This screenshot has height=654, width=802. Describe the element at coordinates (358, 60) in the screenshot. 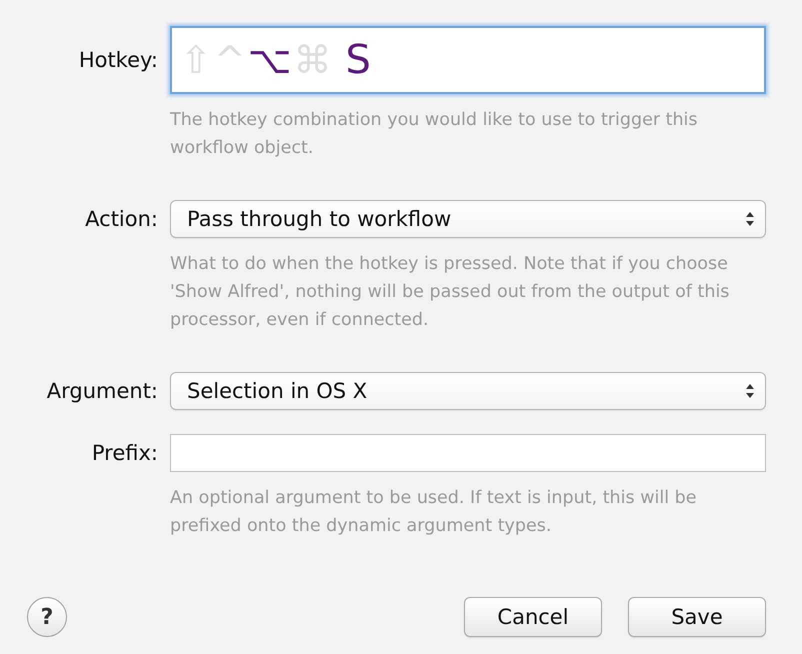

I see `key-letter: S` at that location.